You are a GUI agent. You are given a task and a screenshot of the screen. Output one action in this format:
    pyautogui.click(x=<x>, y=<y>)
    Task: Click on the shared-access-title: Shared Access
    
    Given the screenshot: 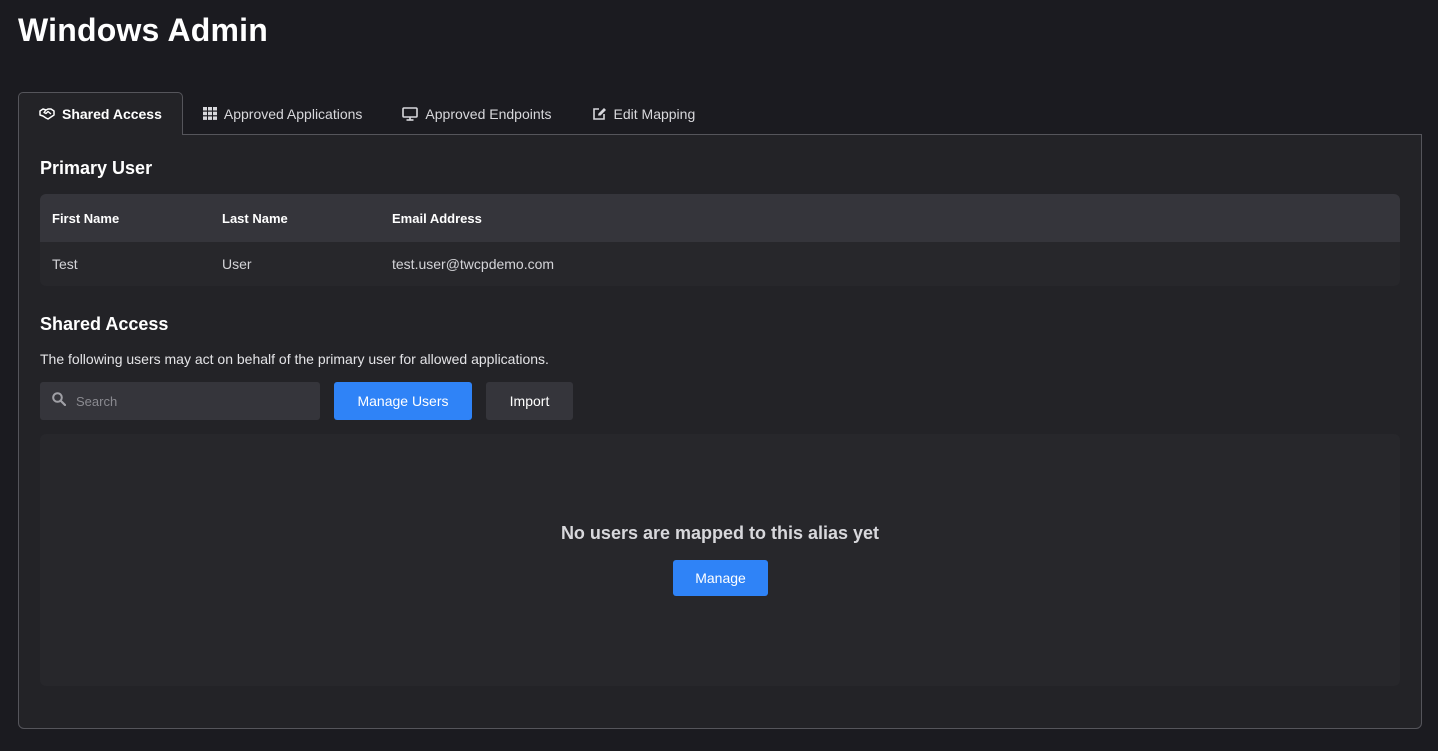 What is the action you would take?
    pyautogui.click(x=104, y=324)
    